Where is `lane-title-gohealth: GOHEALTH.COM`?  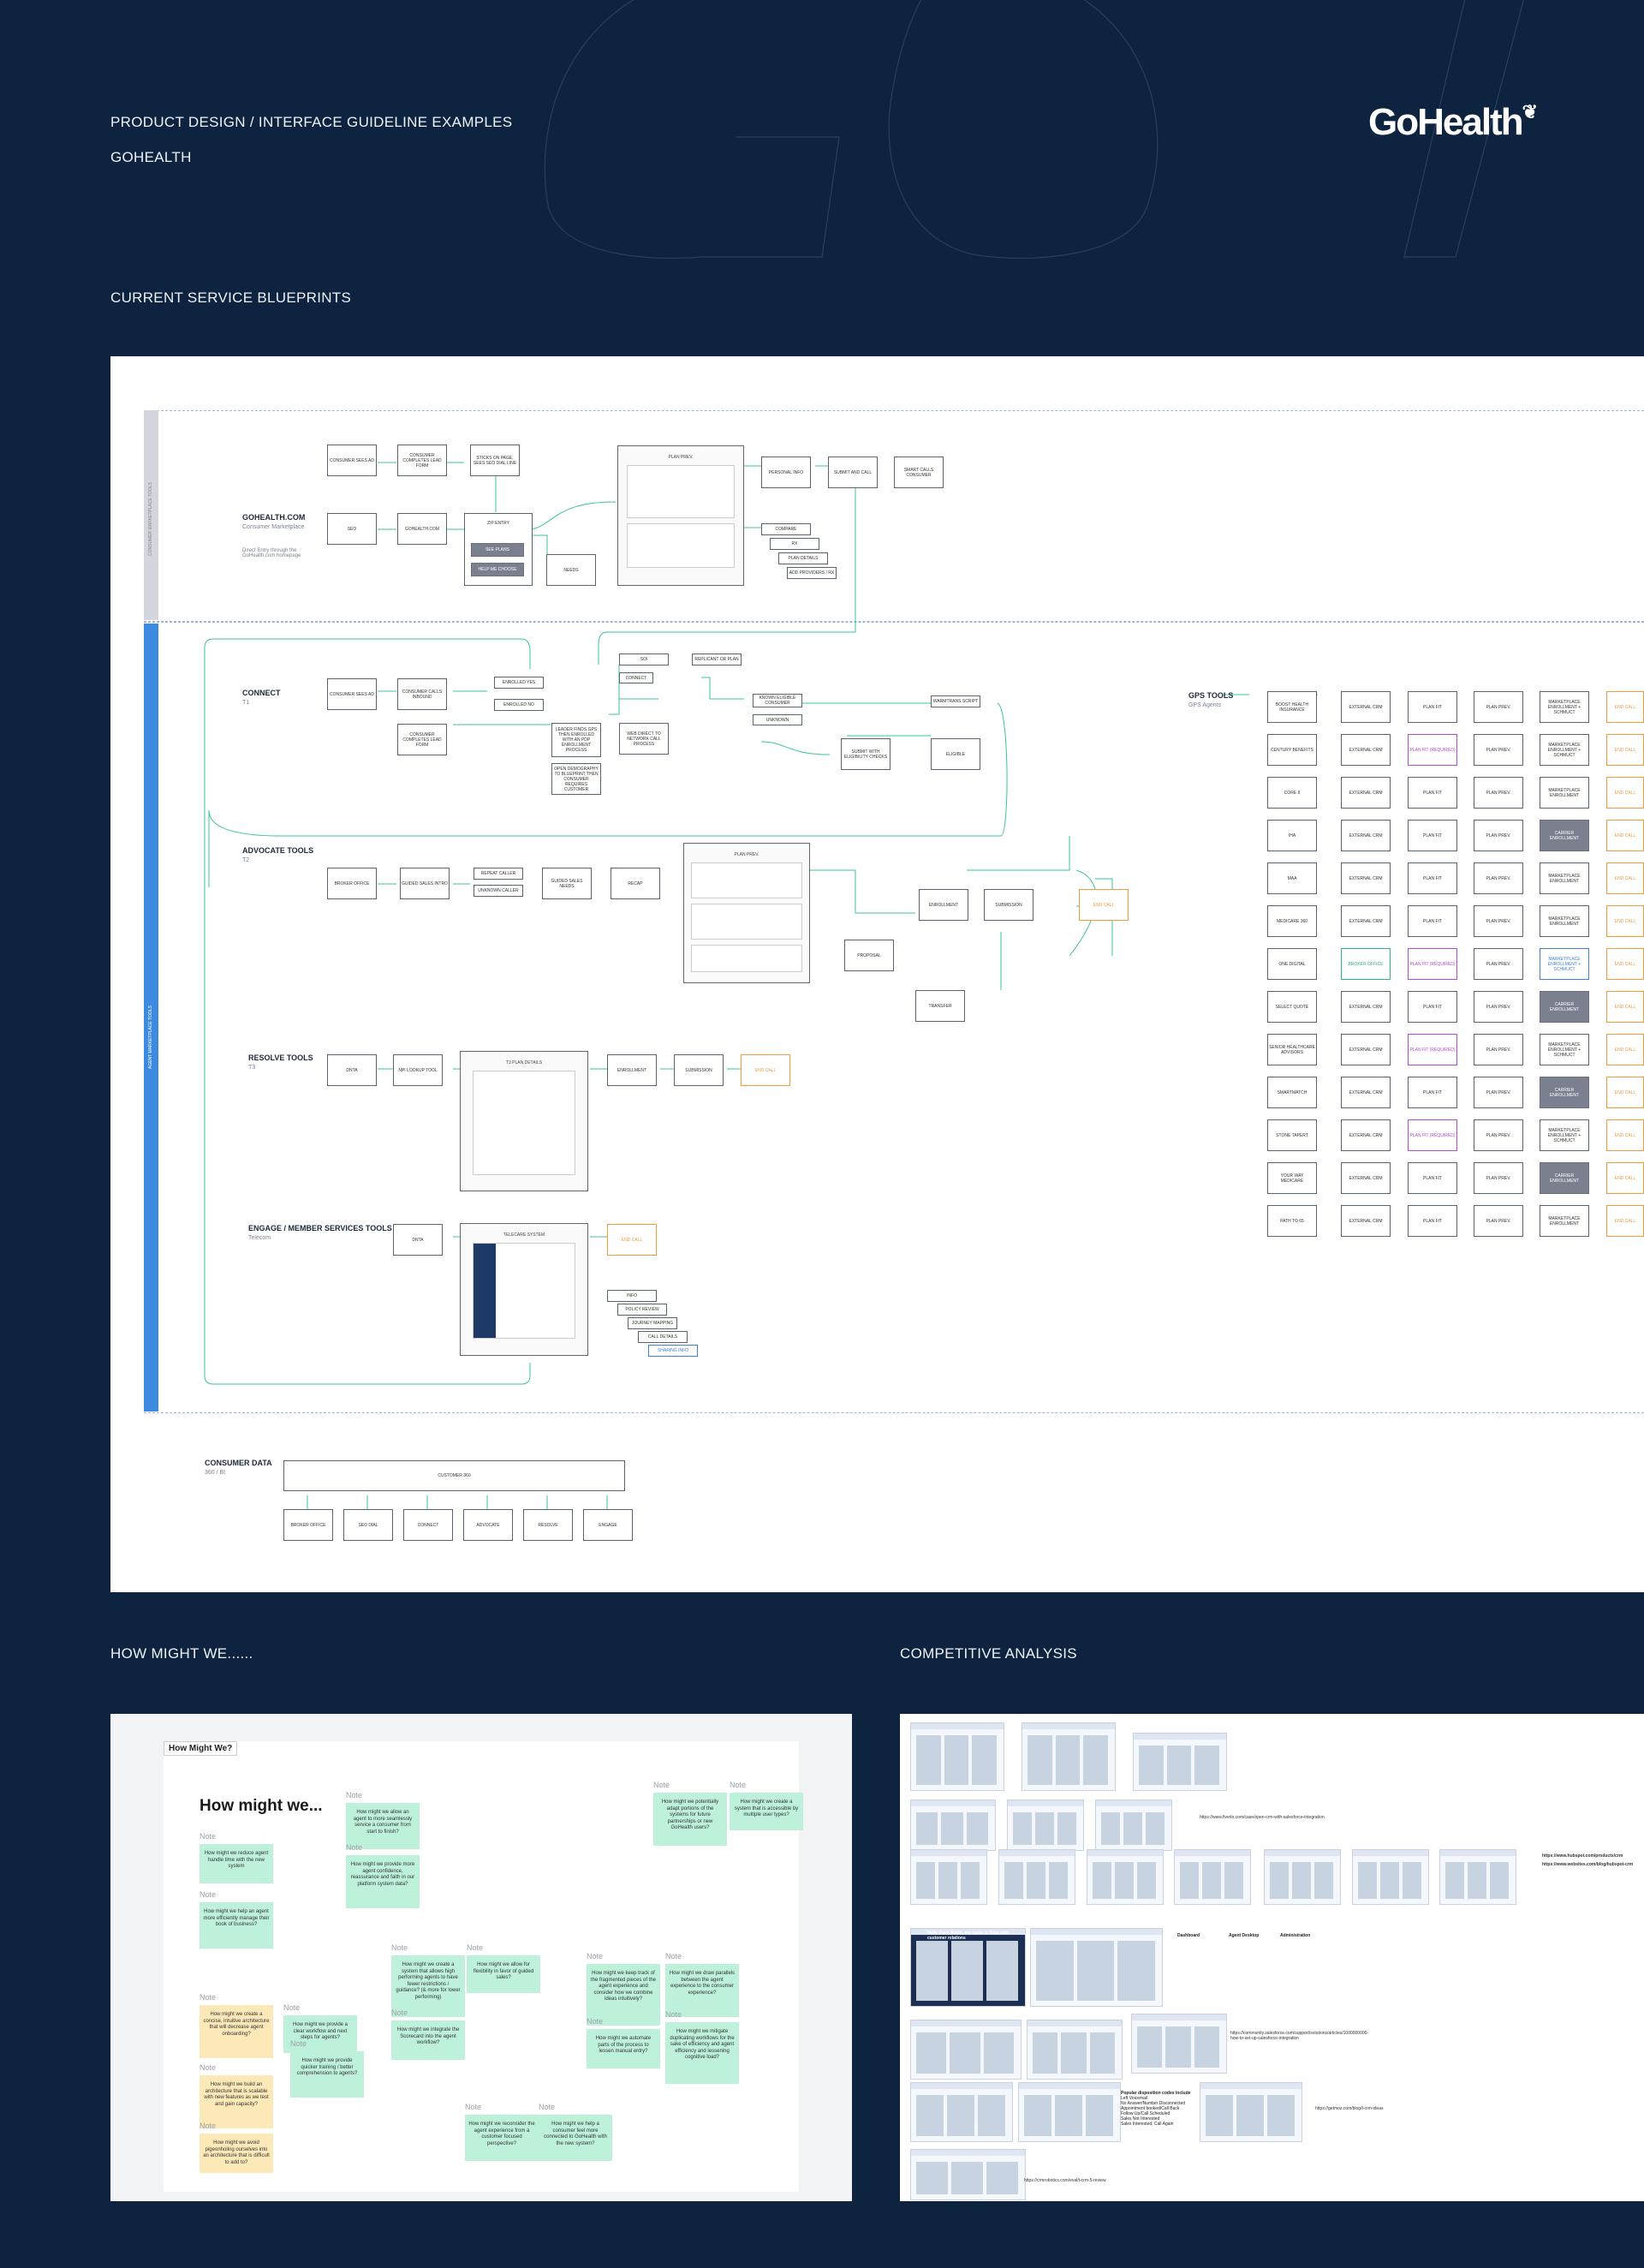
lane-title-gohealth: GOHEALTH.COM is located at coordinates (274, 518).